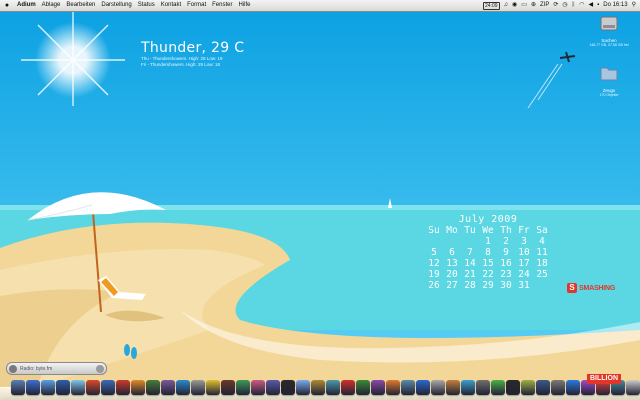  I want to click on calendar-day: 26, so click(434, 285).